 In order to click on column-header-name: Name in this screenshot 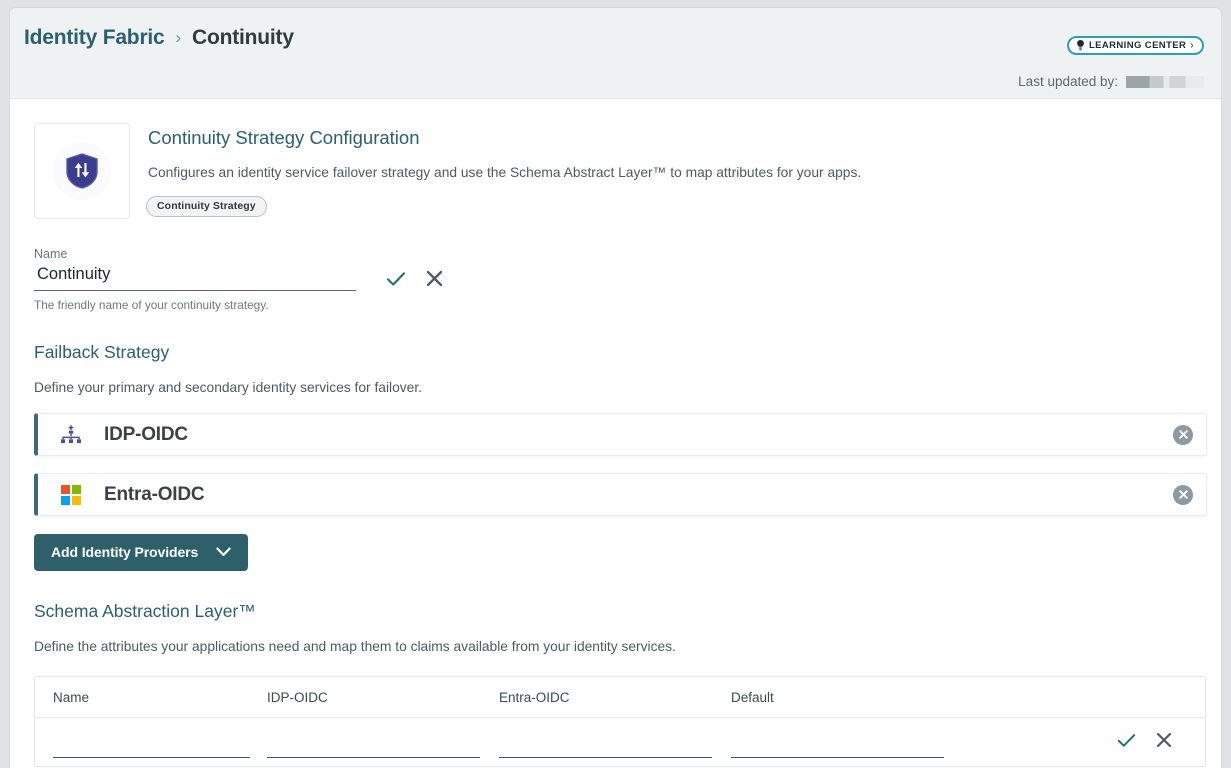, I will do `click(151, 697)`.